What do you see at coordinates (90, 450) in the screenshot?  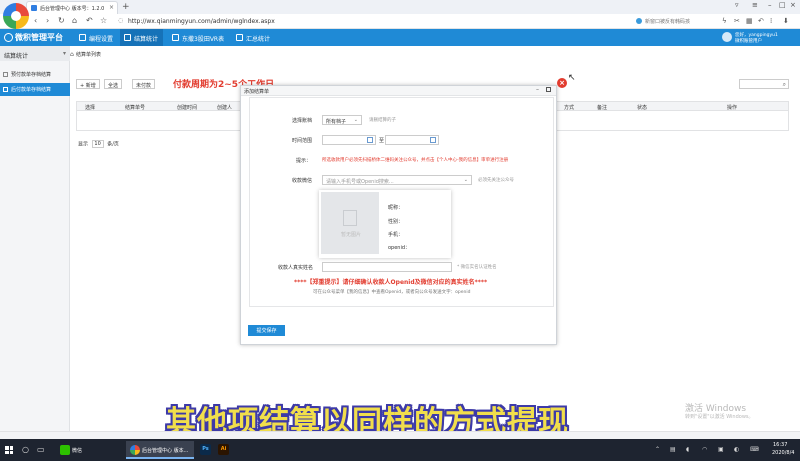 I see `taskbar-wechat: 微信` at bounding box center [90, 450].